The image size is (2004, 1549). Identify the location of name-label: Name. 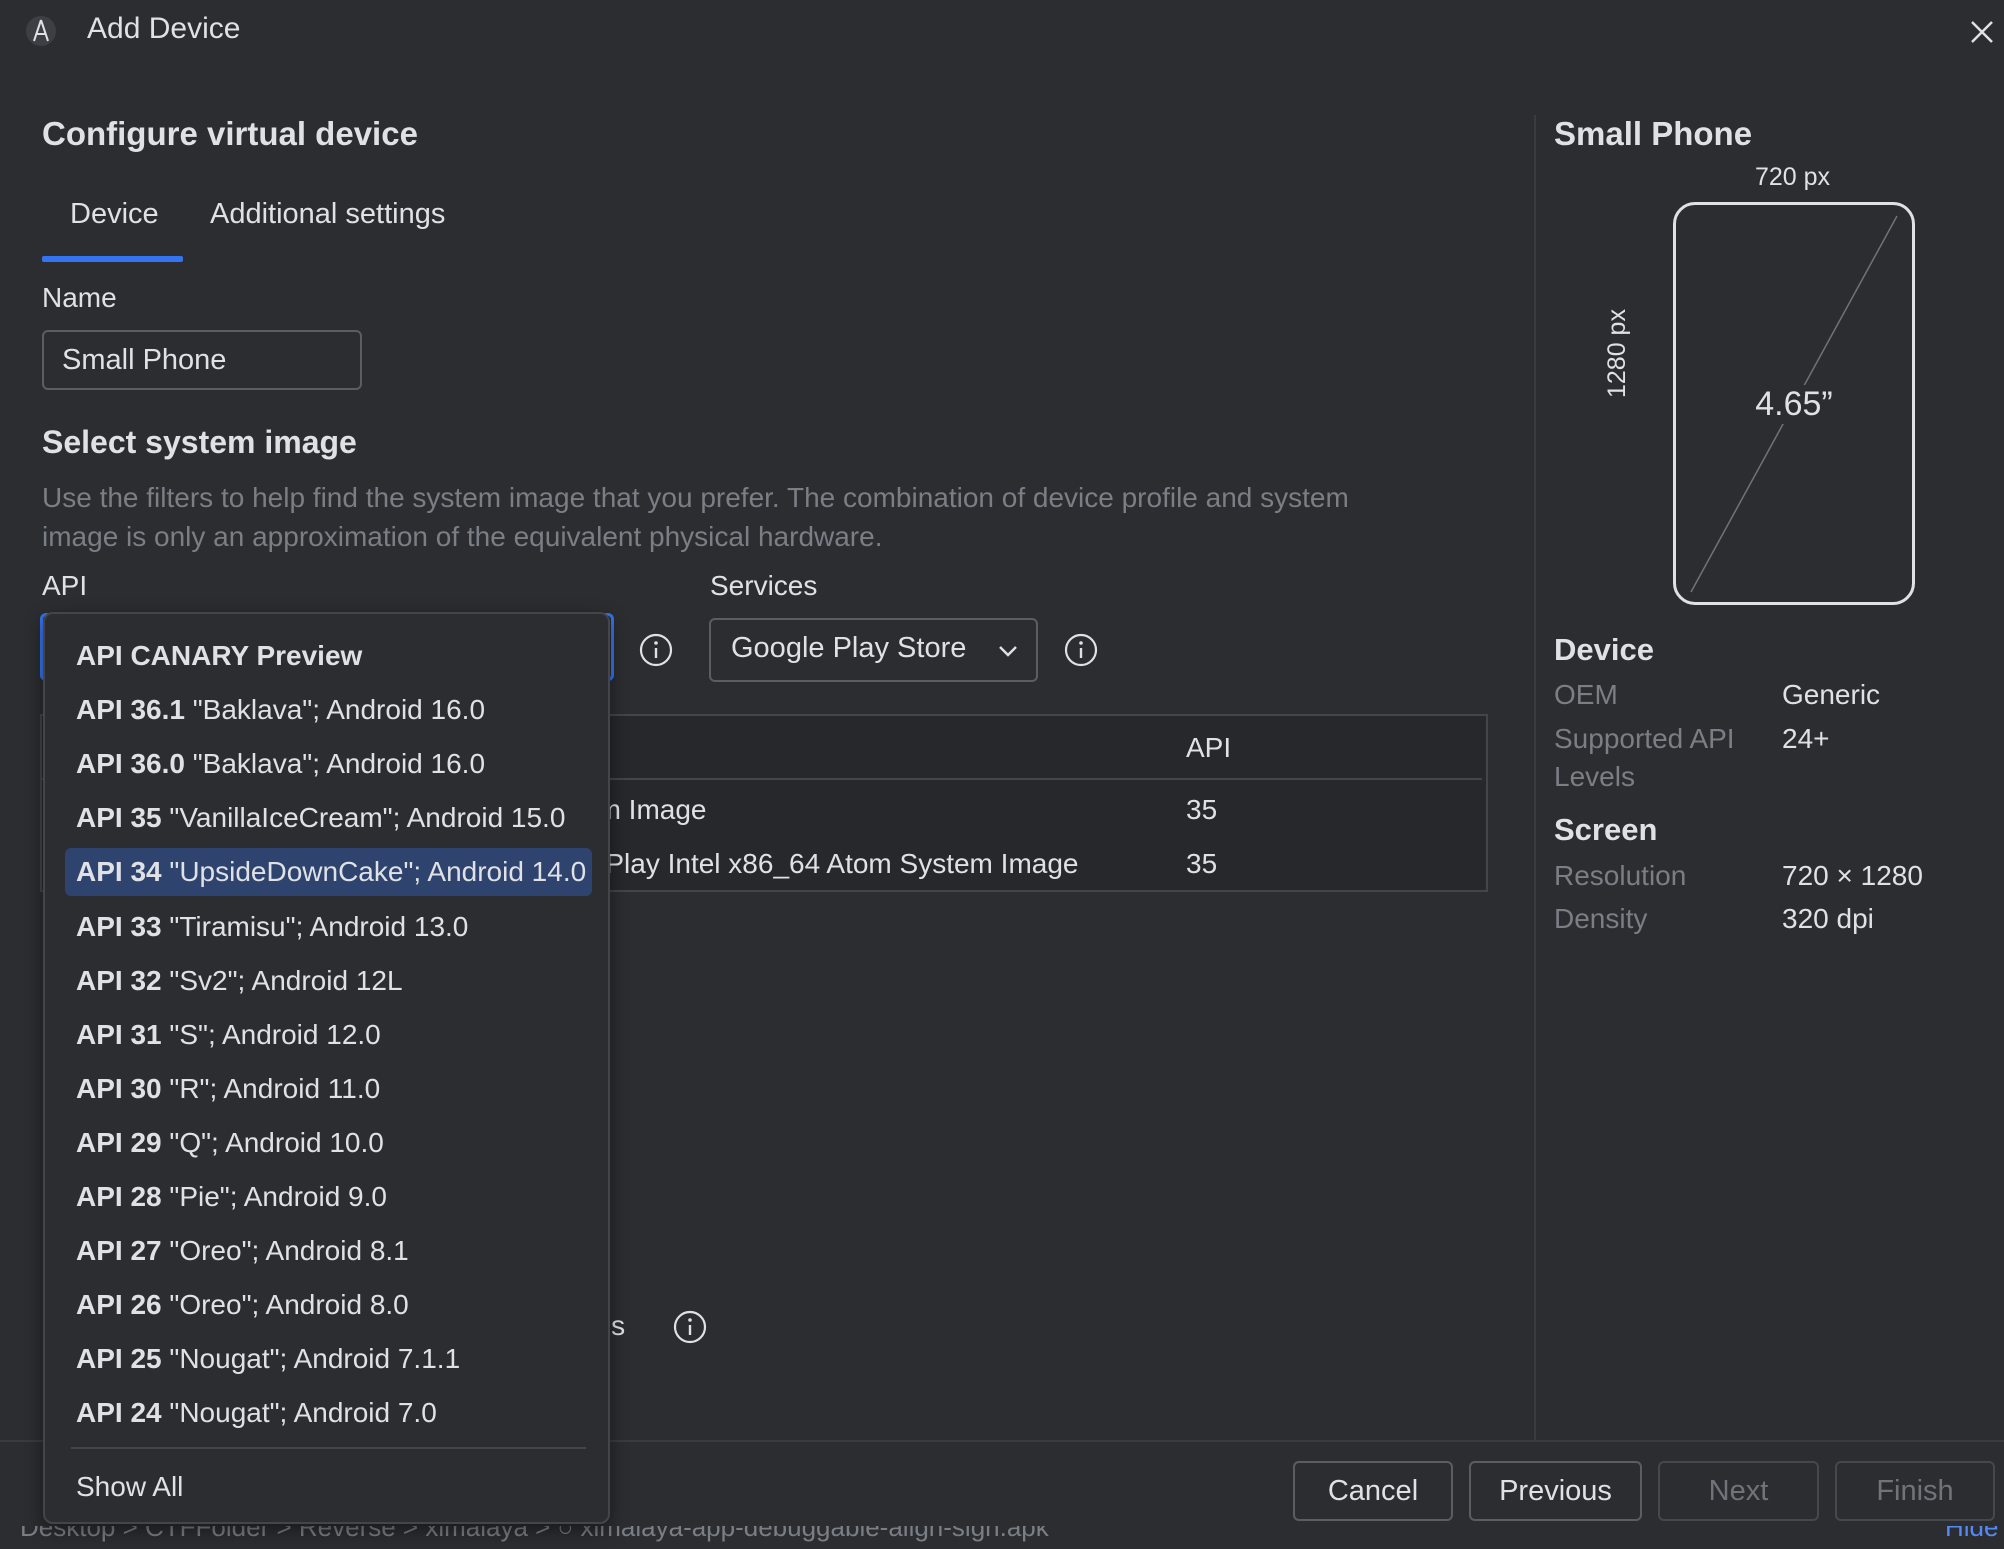
(79, 297).